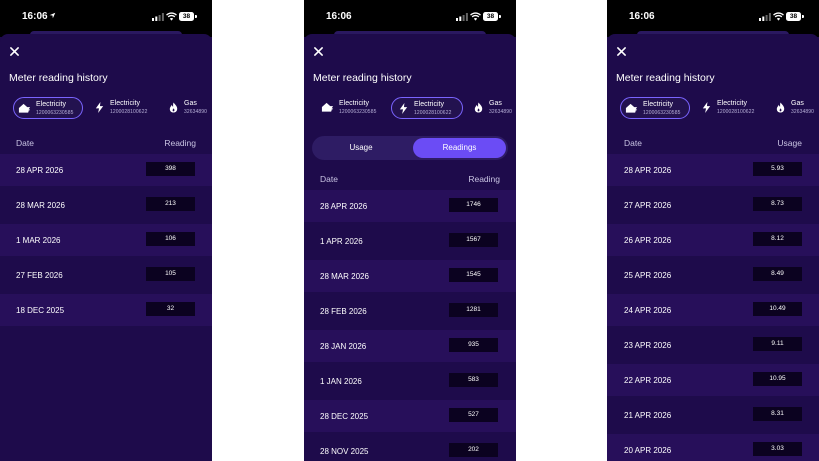 The height and width of the screenshot is (461, 819). I want to click on row-value: 5.93, so click(777, 169).